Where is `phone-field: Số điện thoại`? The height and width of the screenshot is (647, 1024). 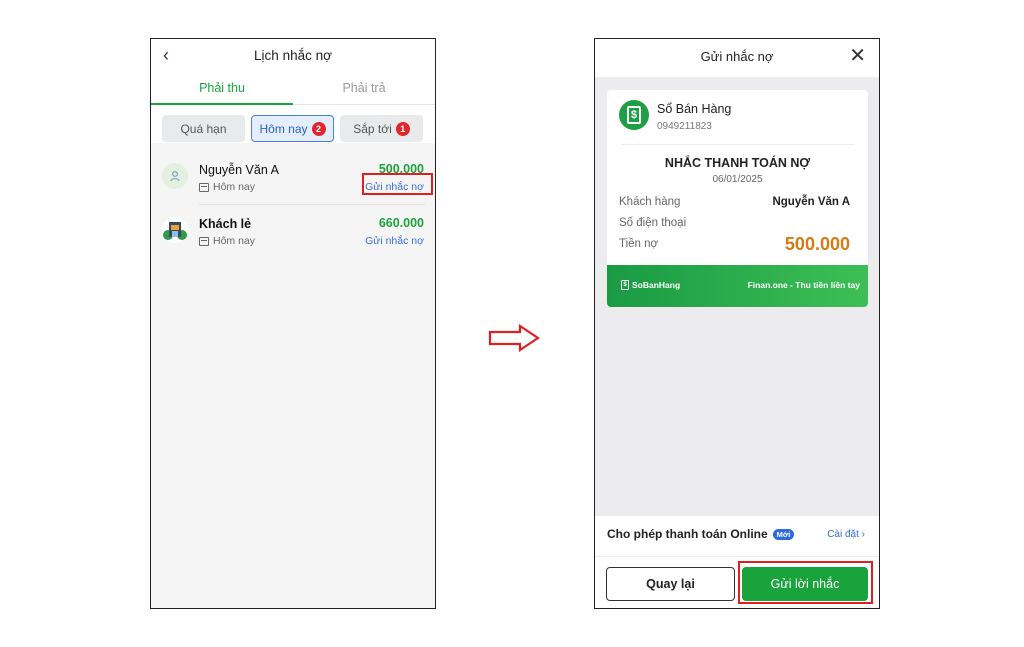
phone-field: Số điện thoại is located at coordinates (737, 223).